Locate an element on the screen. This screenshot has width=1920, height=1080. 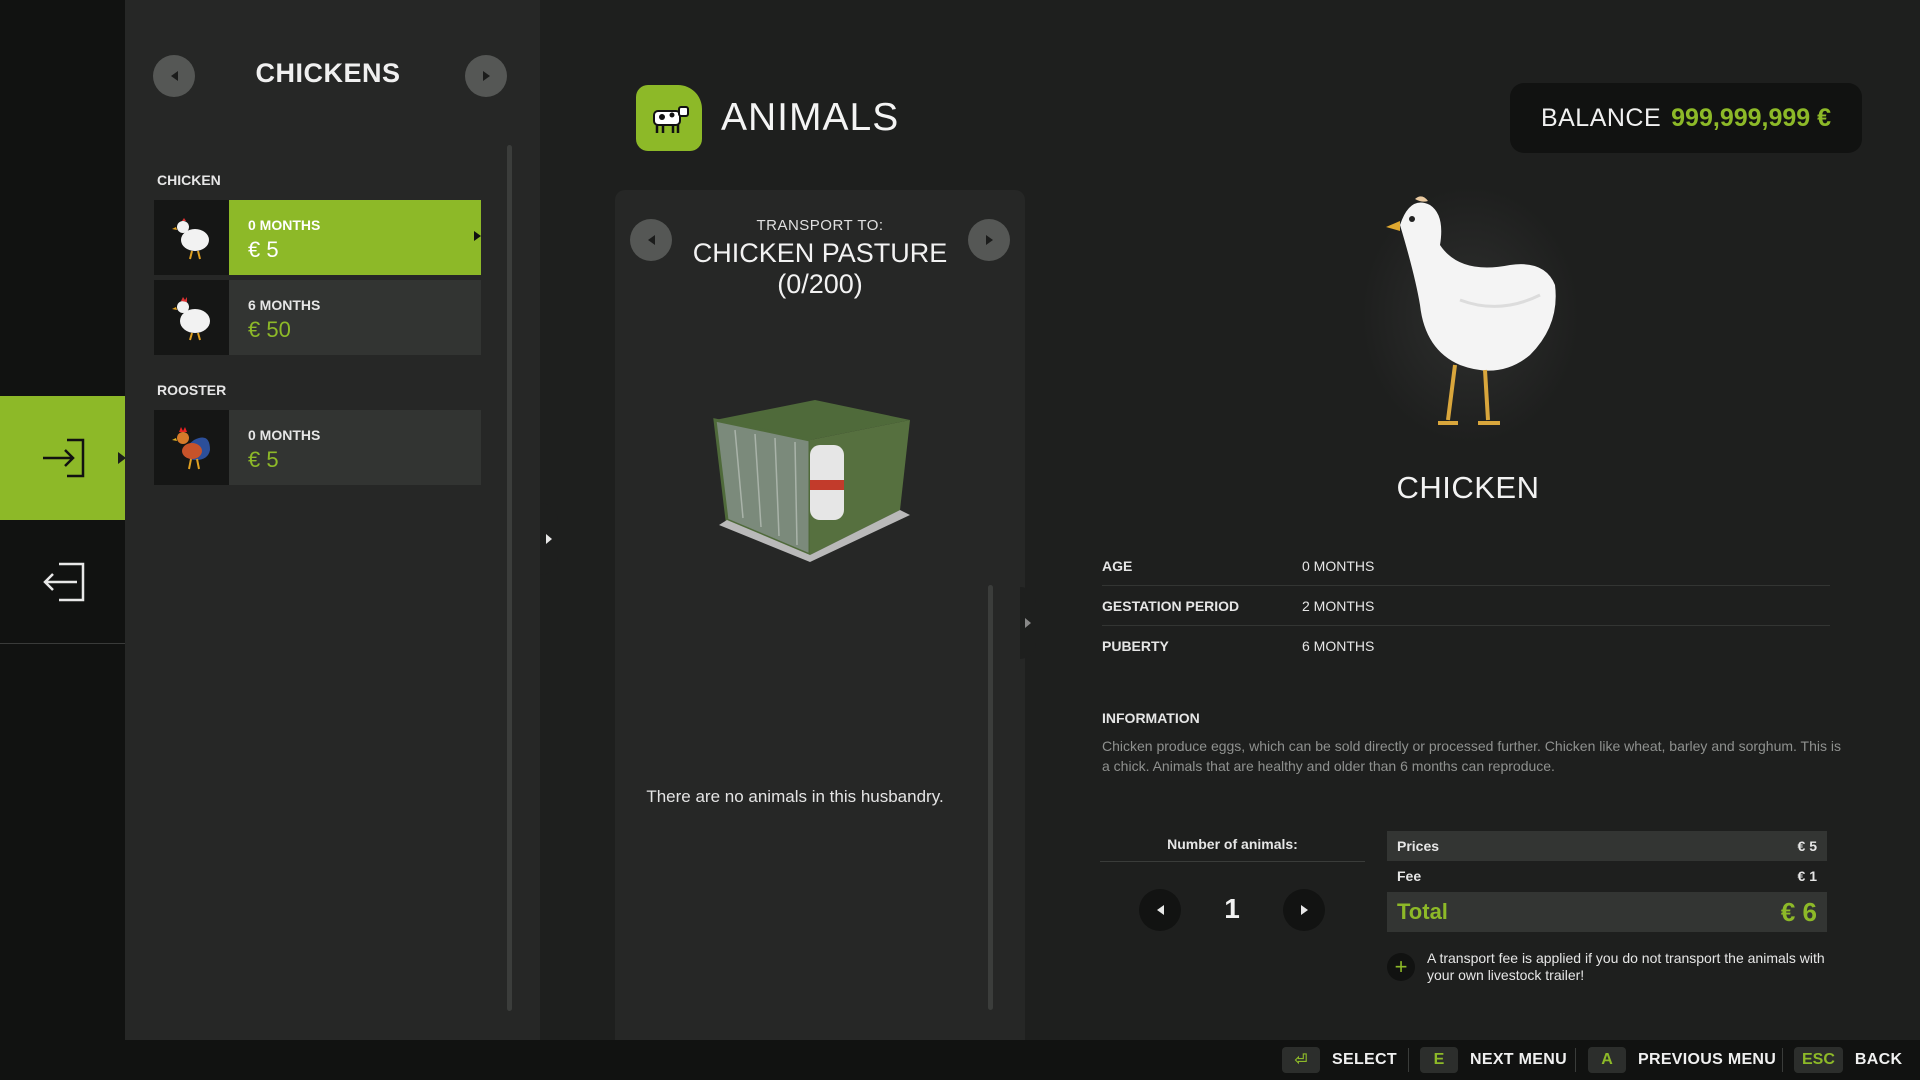
list-item-chicken-6: 6 MONTHS € 50 is located at coordinates (317, 317).